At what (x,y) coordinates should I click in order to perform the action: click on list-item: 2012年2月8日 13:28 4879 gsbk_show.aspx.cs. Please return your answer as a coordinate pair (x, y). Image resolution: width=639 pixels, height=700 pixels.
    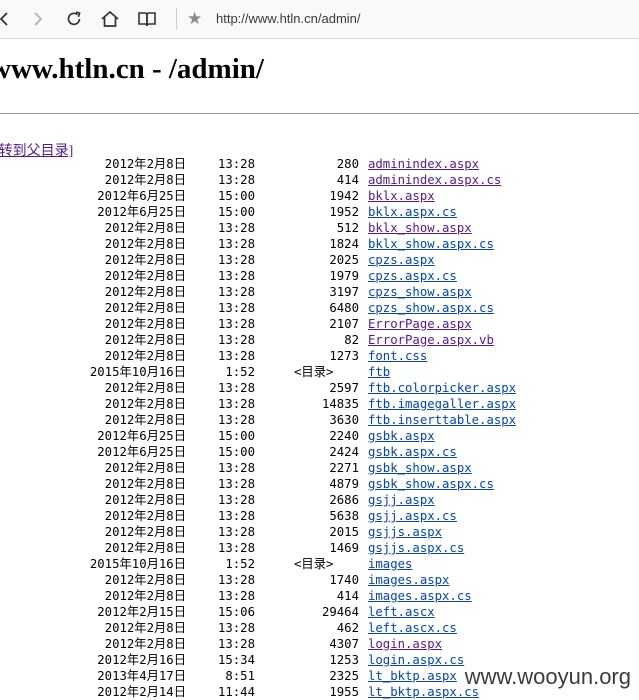
    Looking at the image, I should click on (319, 484).